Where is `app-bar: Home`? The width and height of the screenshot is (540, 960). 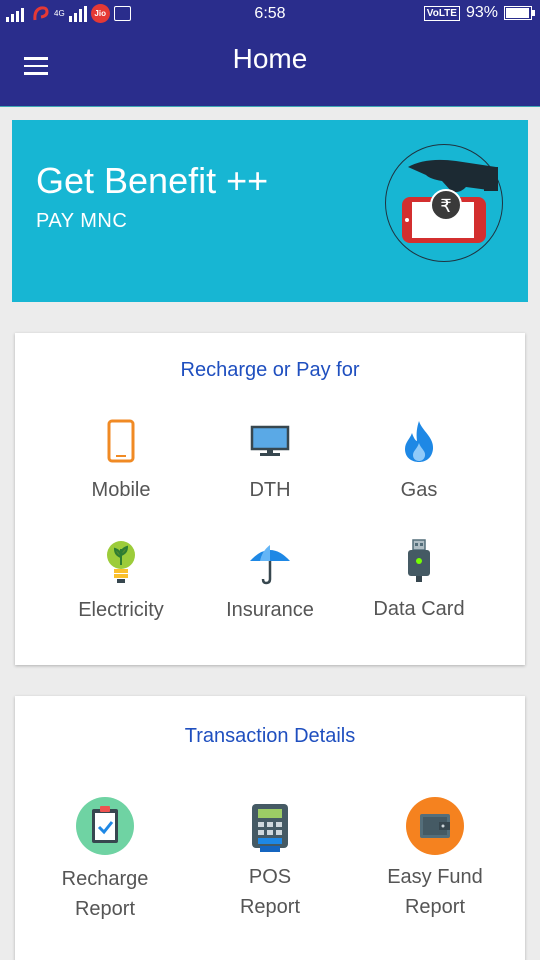
app-bar: Home is located at coordinates (270, 67).